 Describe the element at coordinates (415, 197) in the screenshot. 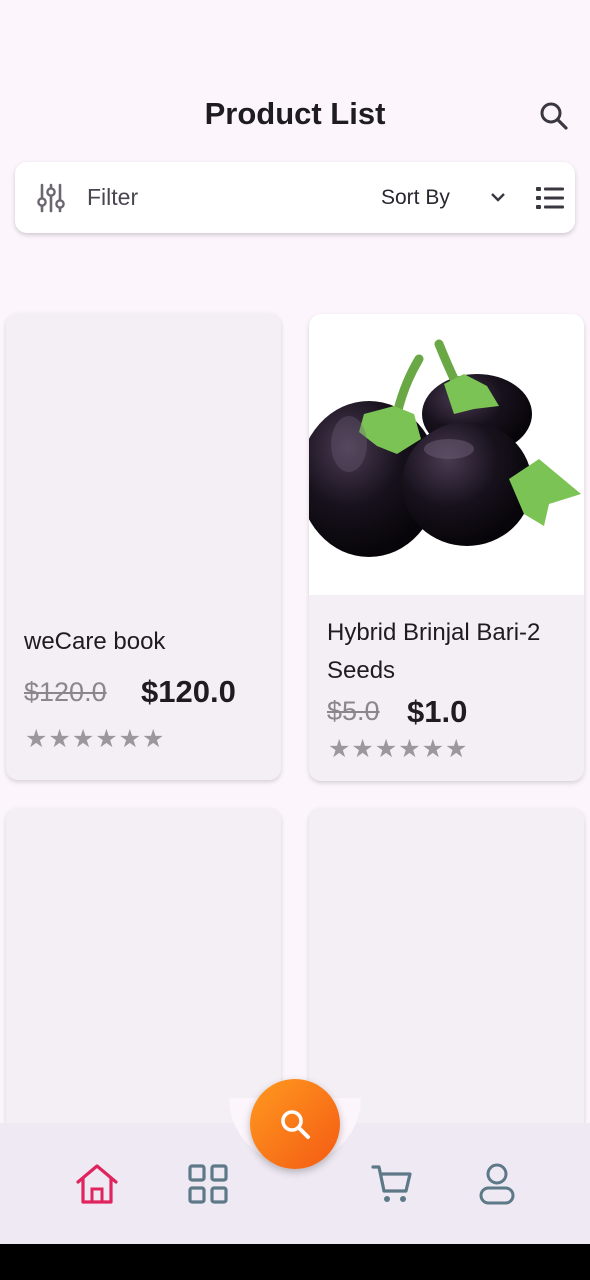

I see `sort-label: Sort By` at that location.